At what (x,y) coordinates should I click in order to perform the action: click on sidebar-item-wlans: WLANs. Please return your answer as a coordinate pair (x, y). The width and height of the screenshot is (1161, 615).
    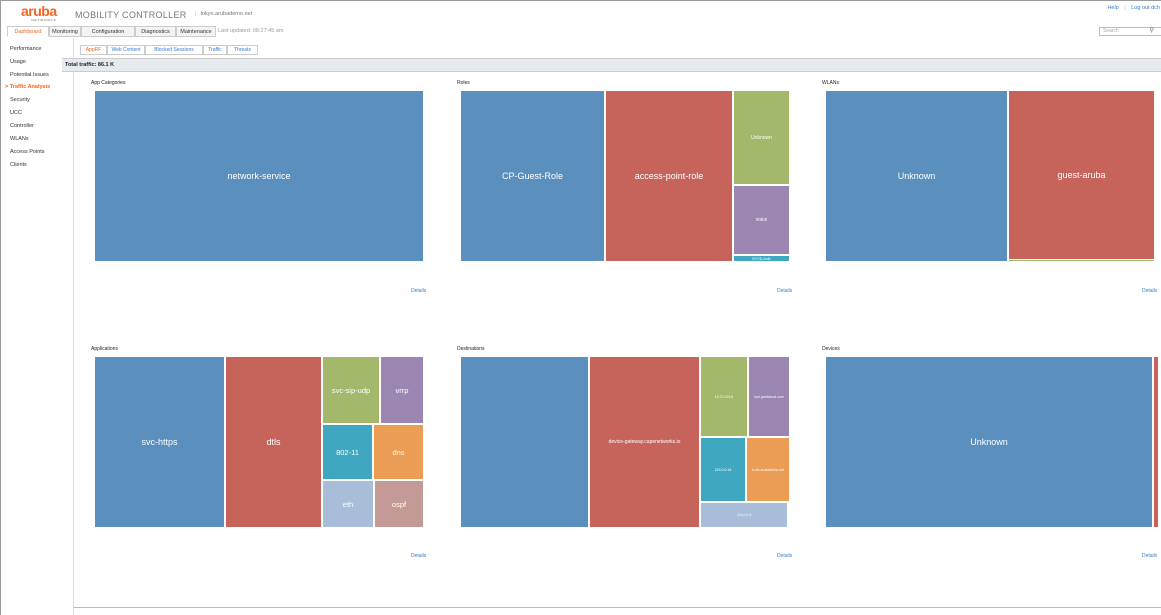
    Looking at the image, I should click on (19, 139).